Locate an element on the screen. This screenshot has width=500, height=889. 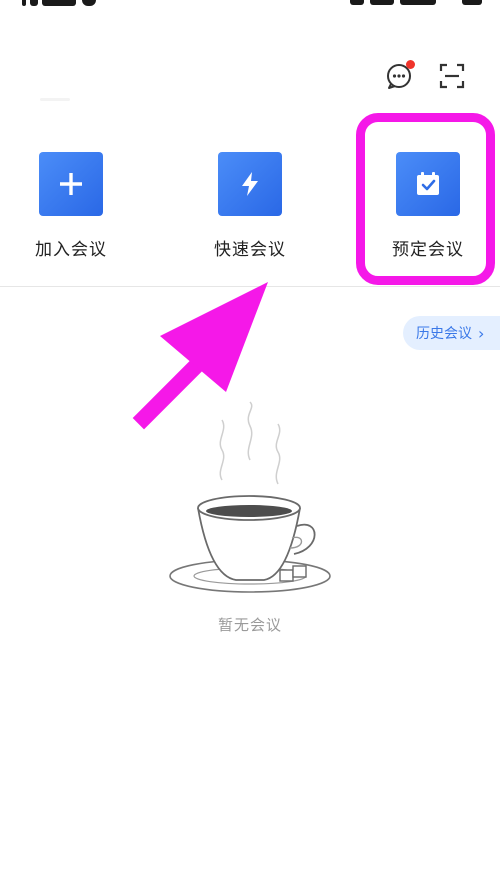
notification-dot is located at coordinates (410, 64).